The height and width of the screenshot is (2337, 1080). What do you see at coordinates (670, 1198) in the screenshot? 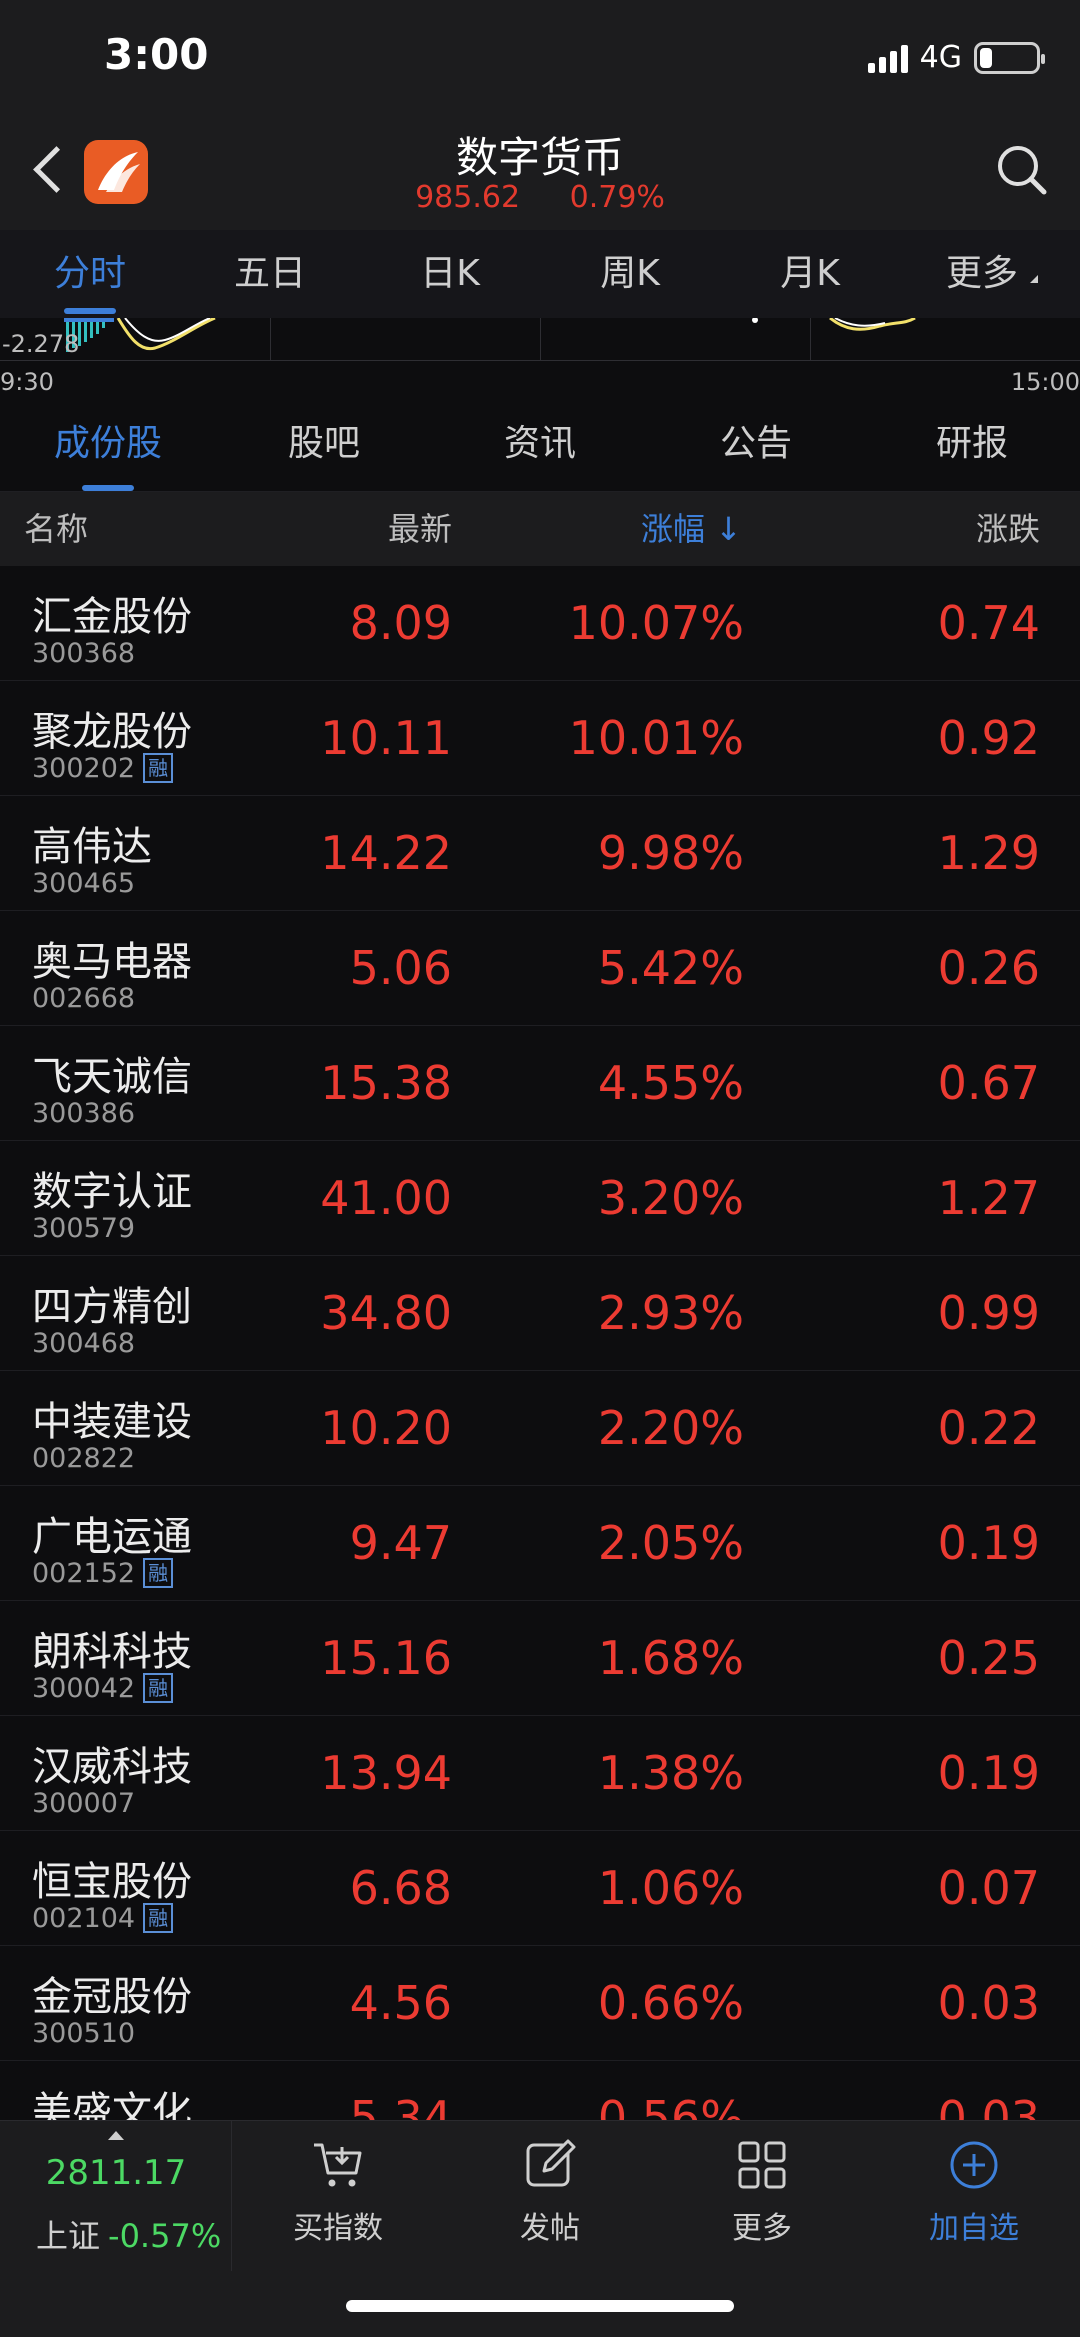
I see `change-percent: 3.20%` at bounding box center [670, 1198].